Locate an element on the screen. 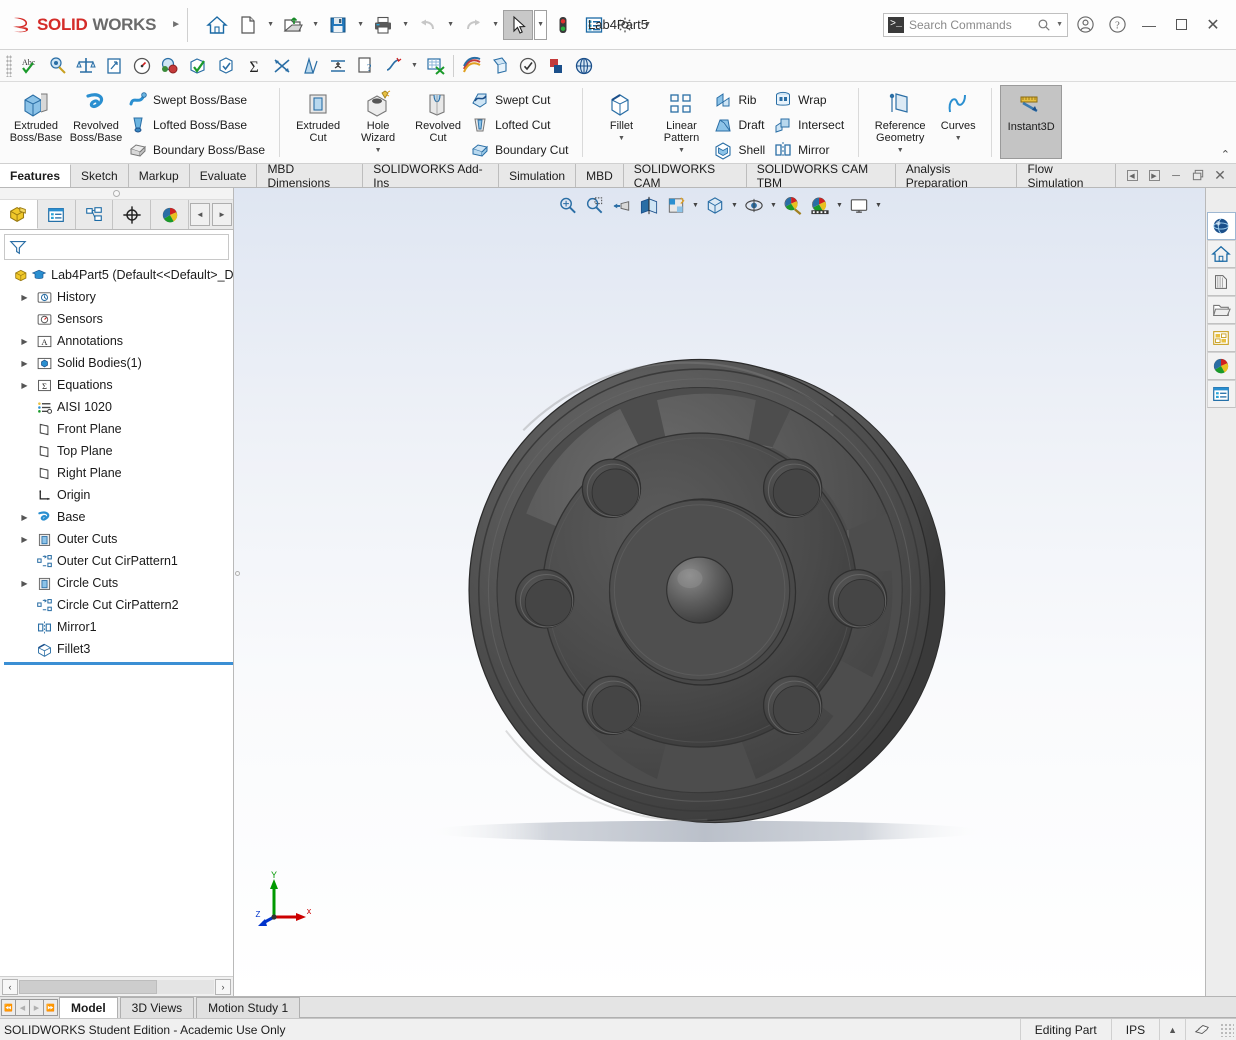 The width and height of the screenshot is (1236, 1040). close-window-button: ✕ is located at coordinates (1213, 25).